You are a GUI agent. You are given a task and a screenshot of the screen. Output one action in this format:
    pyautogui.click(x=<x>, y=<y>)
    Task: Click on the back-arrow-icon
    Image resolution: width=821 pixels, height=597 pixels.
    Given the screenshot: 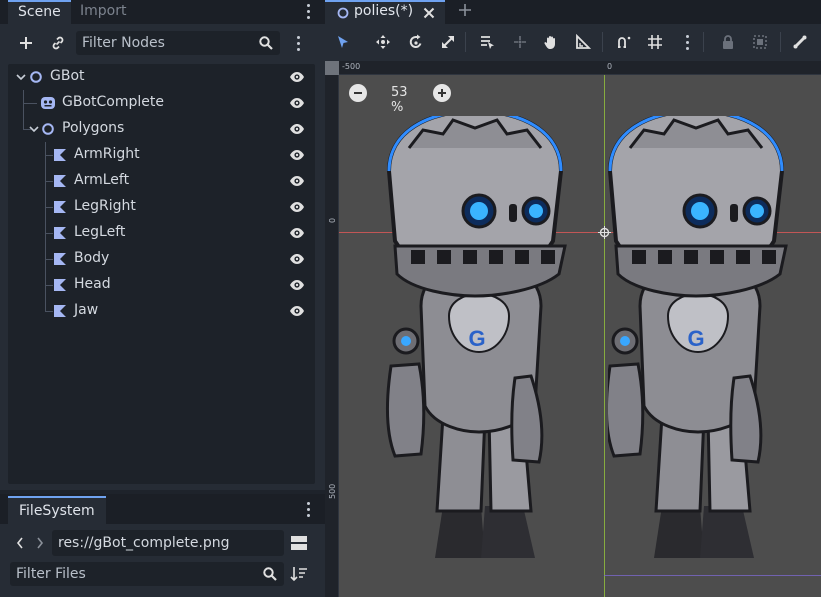 What is the action you would take?
    pyautogui.click(x=20, y=543)
    